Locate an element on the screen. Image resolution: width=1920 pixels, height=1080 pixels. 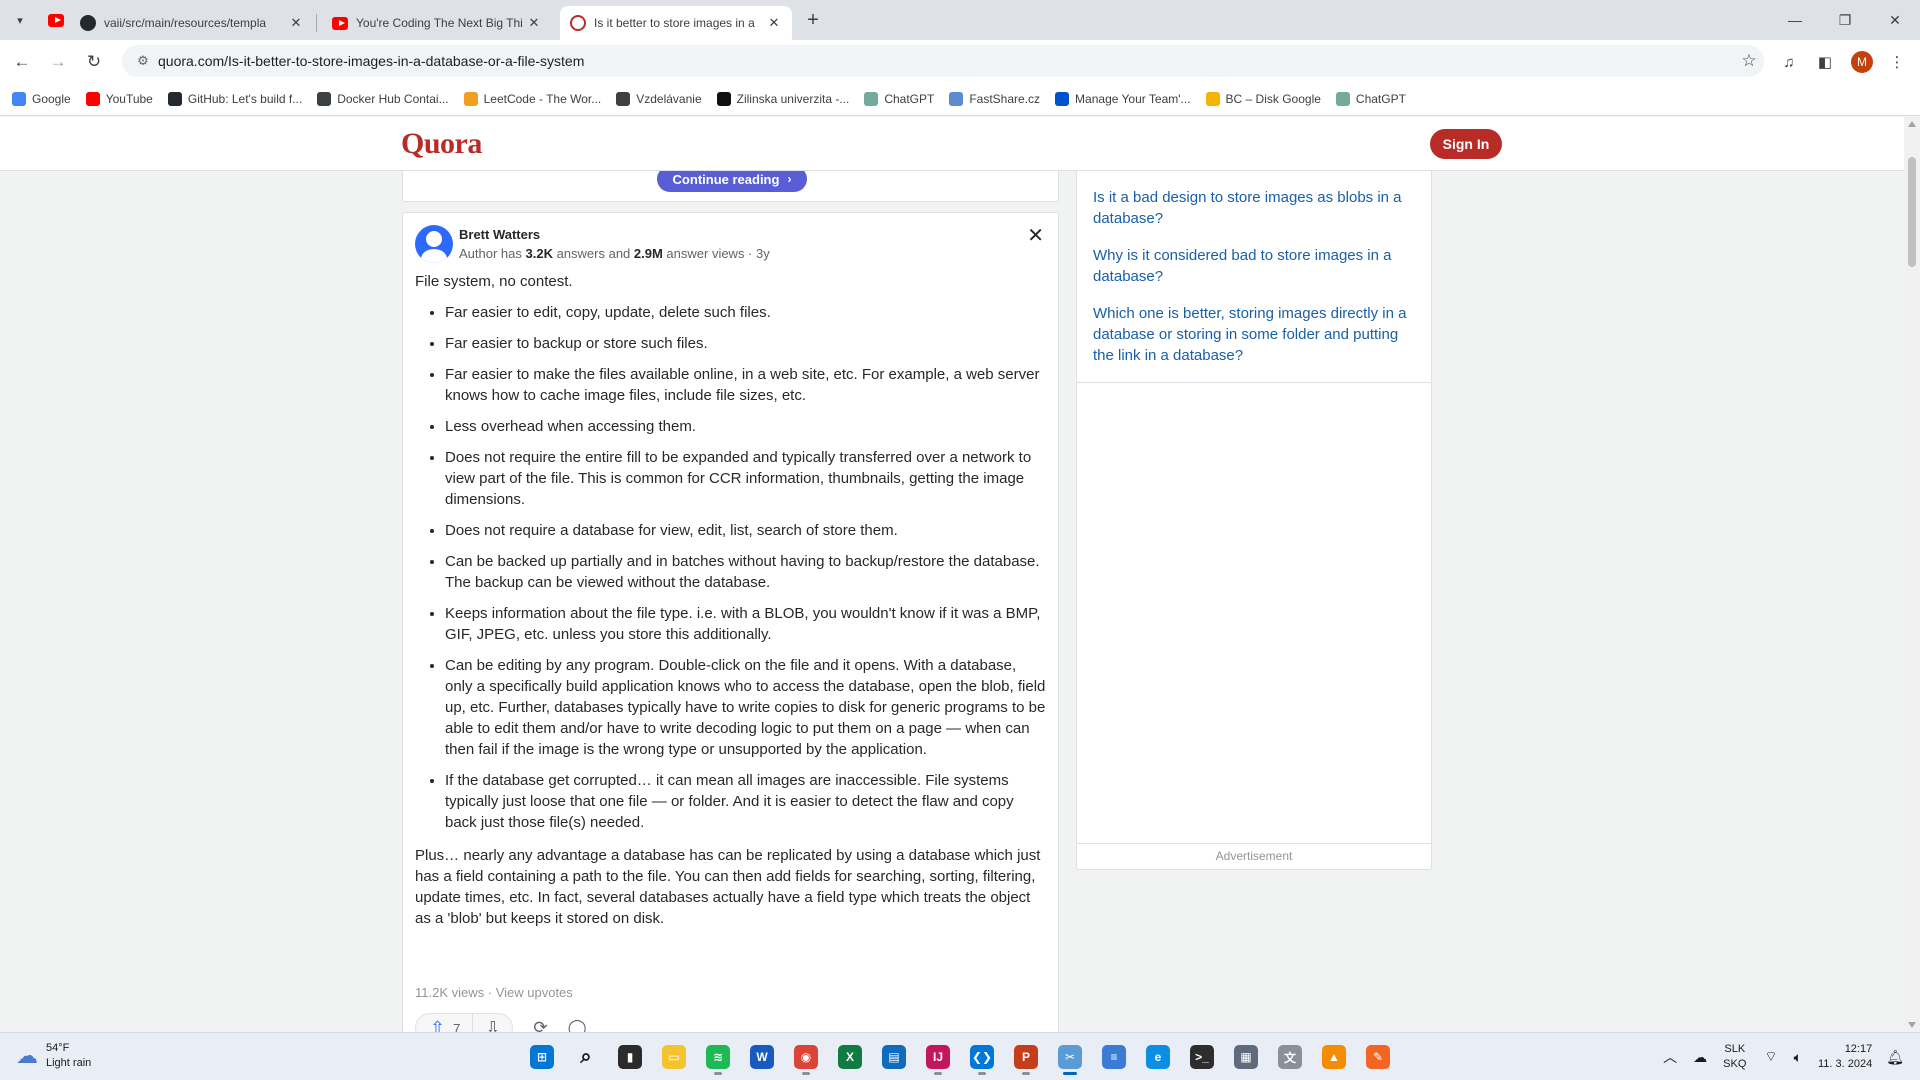
onedrive-icon: ☁ is located at coordinates (1700, 1057).